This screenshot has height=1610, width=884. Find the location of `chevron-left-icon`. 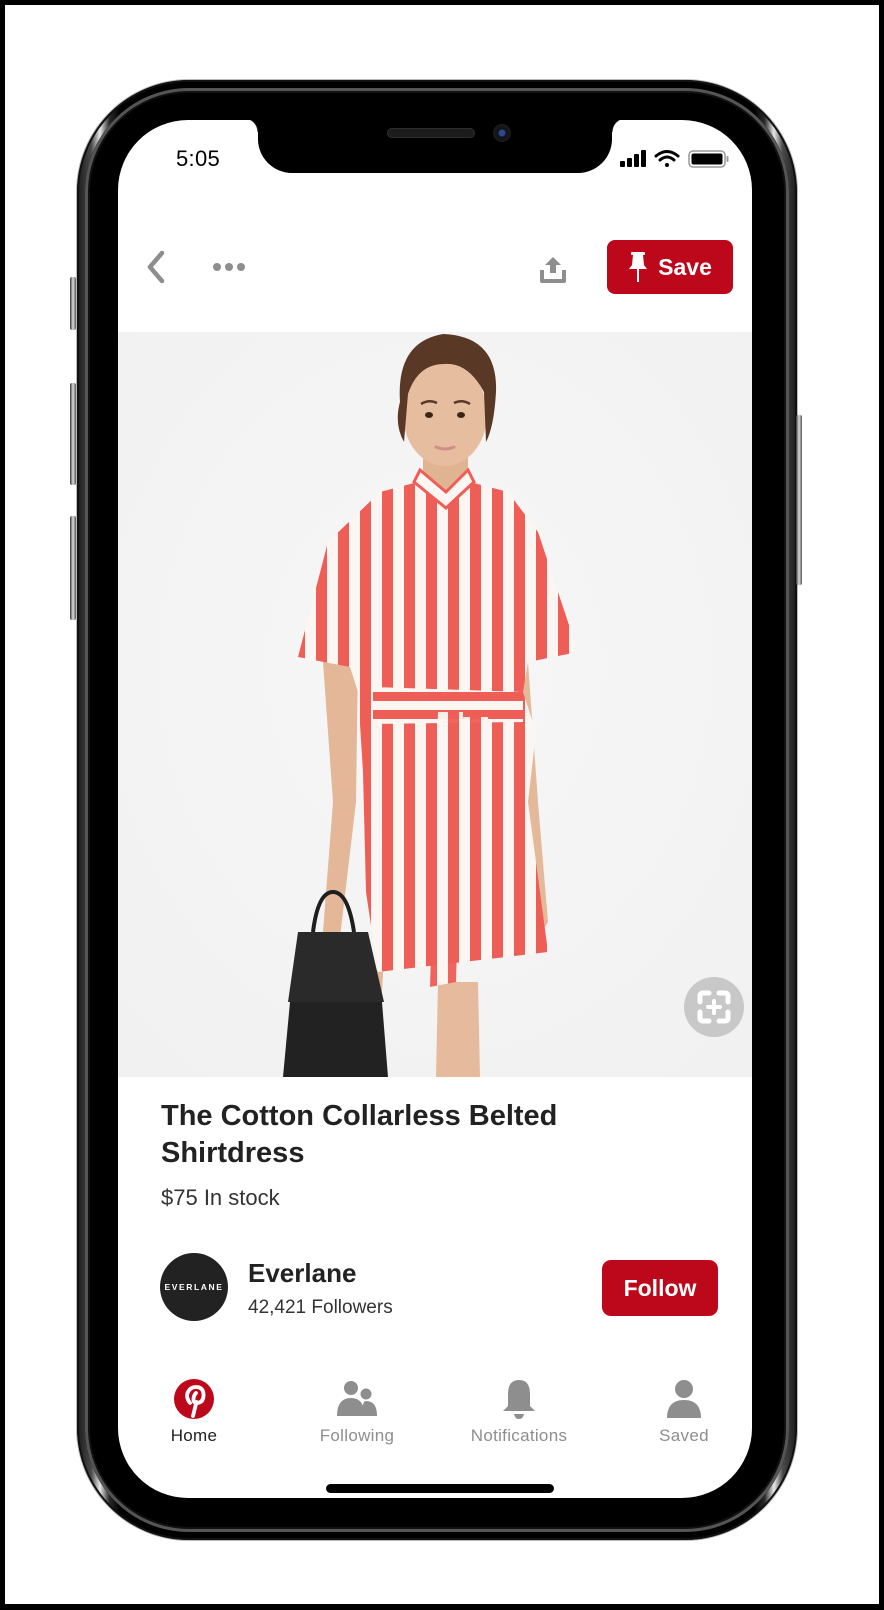

chevron-left-icon is located at coordinates (156, 267).